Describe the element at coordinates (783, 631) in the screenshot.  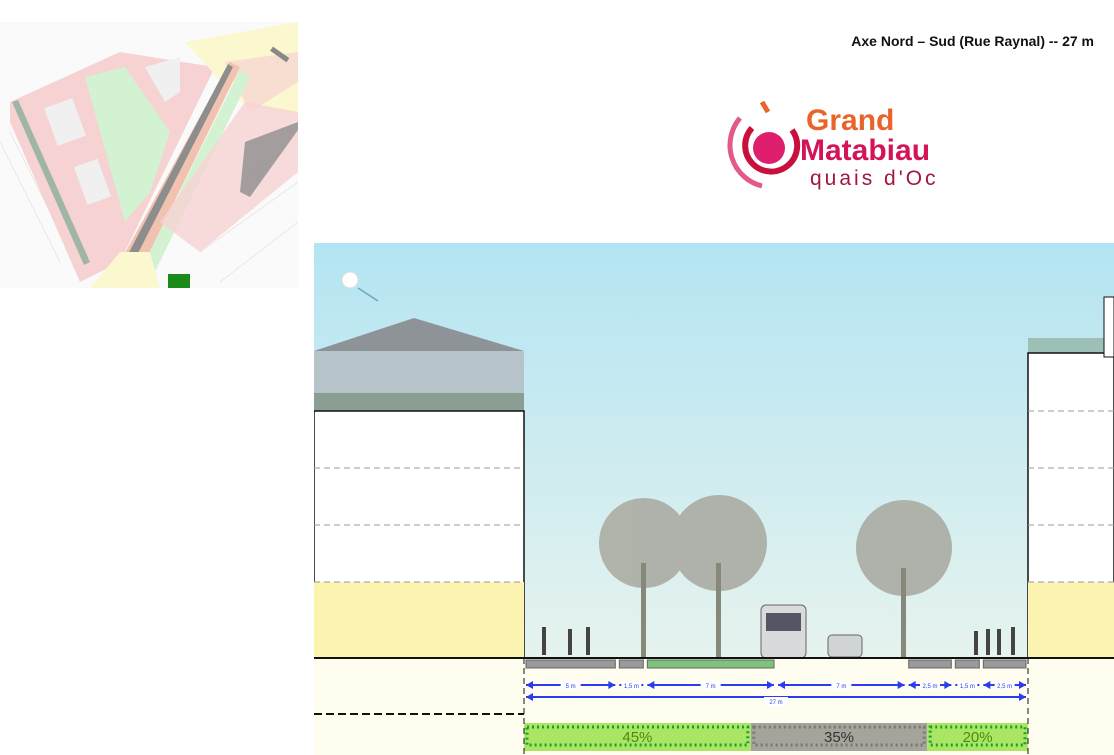
I see `bus` at that location.